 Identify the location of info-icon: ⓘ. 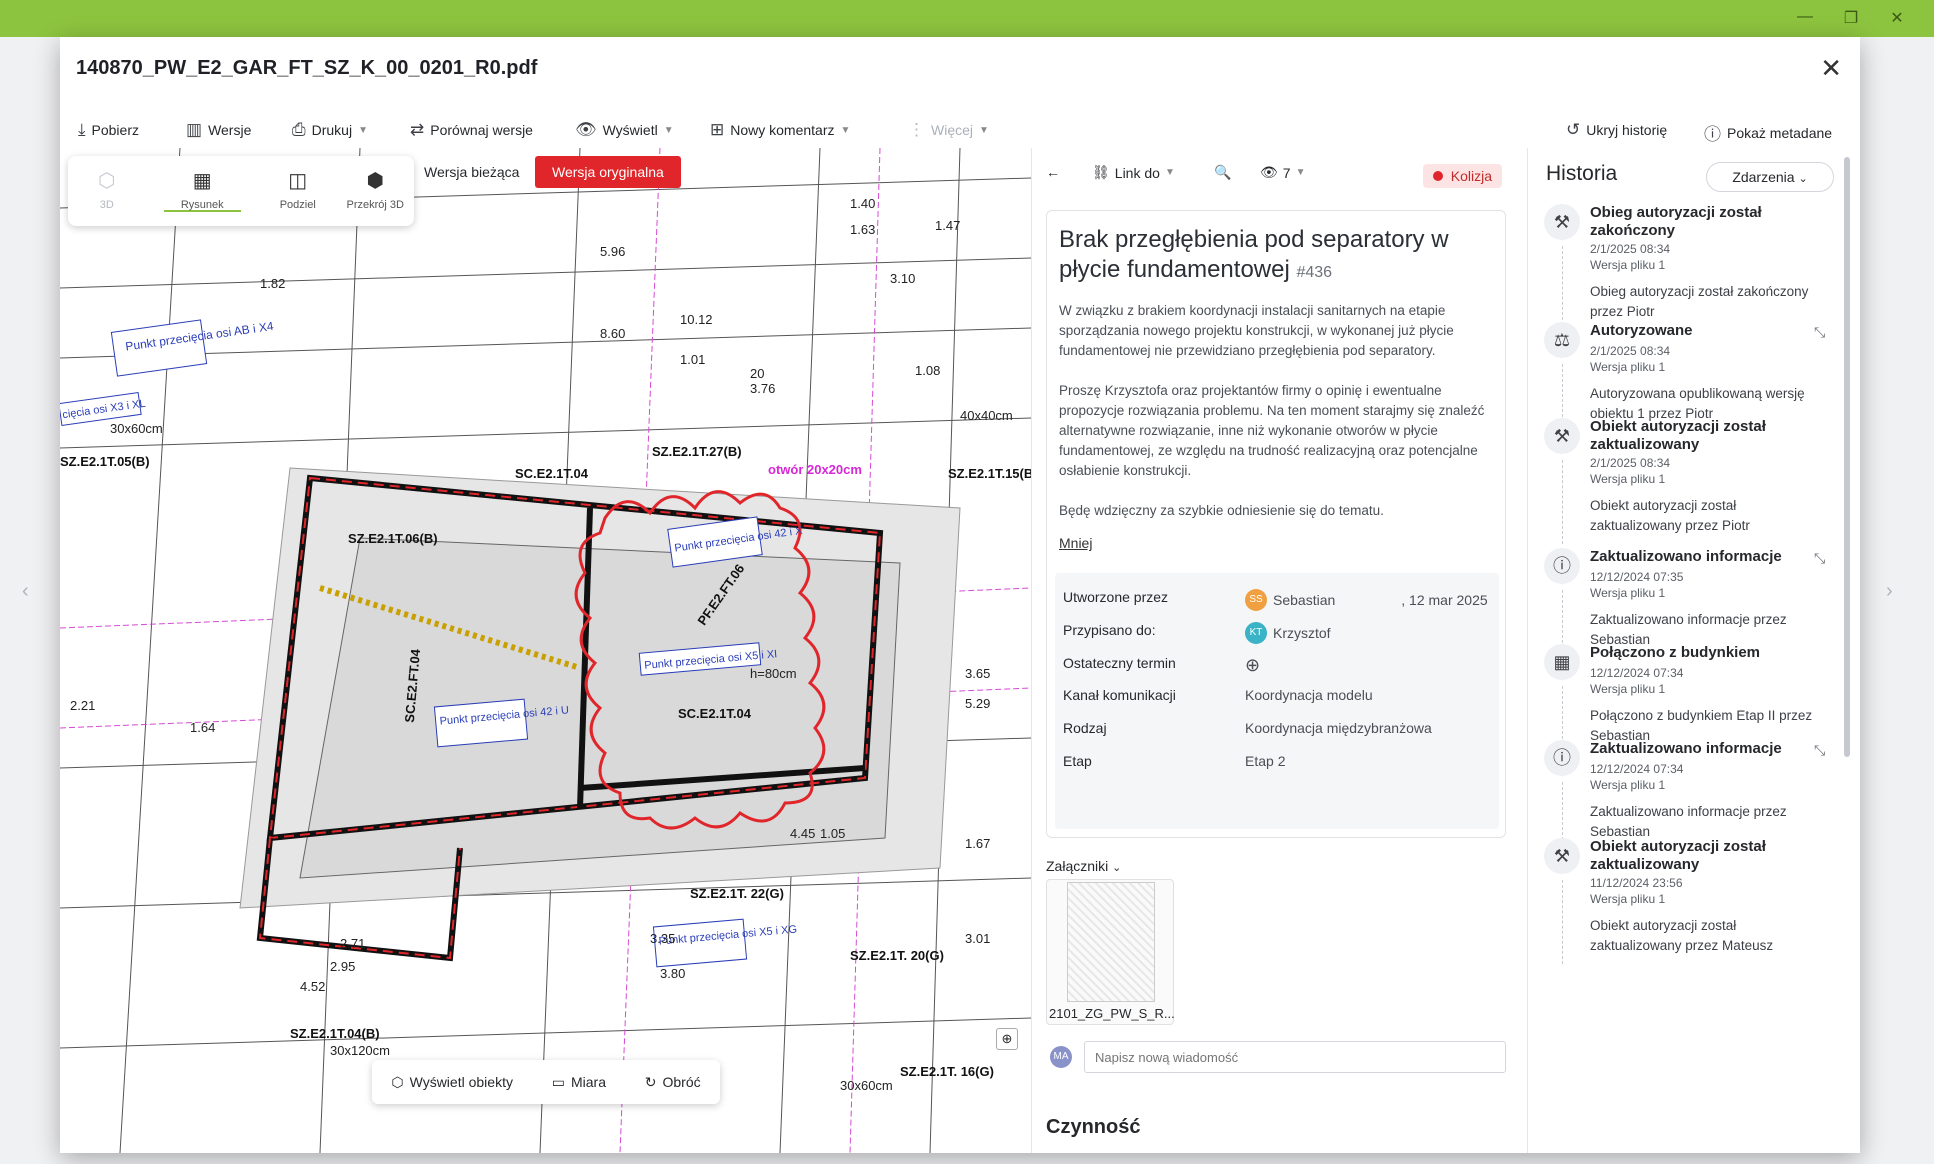
(1712, 134).